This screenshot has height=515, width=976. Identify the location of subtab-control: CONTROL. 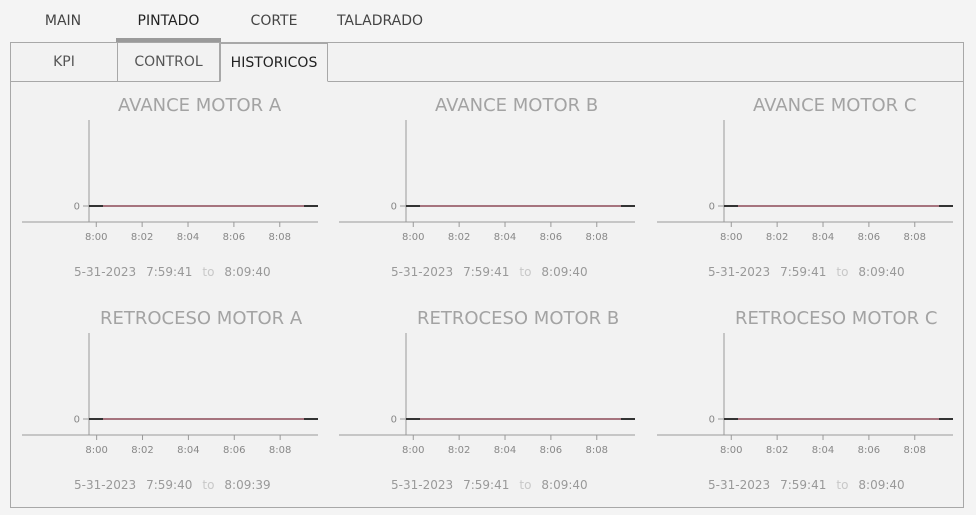
(168, 62).